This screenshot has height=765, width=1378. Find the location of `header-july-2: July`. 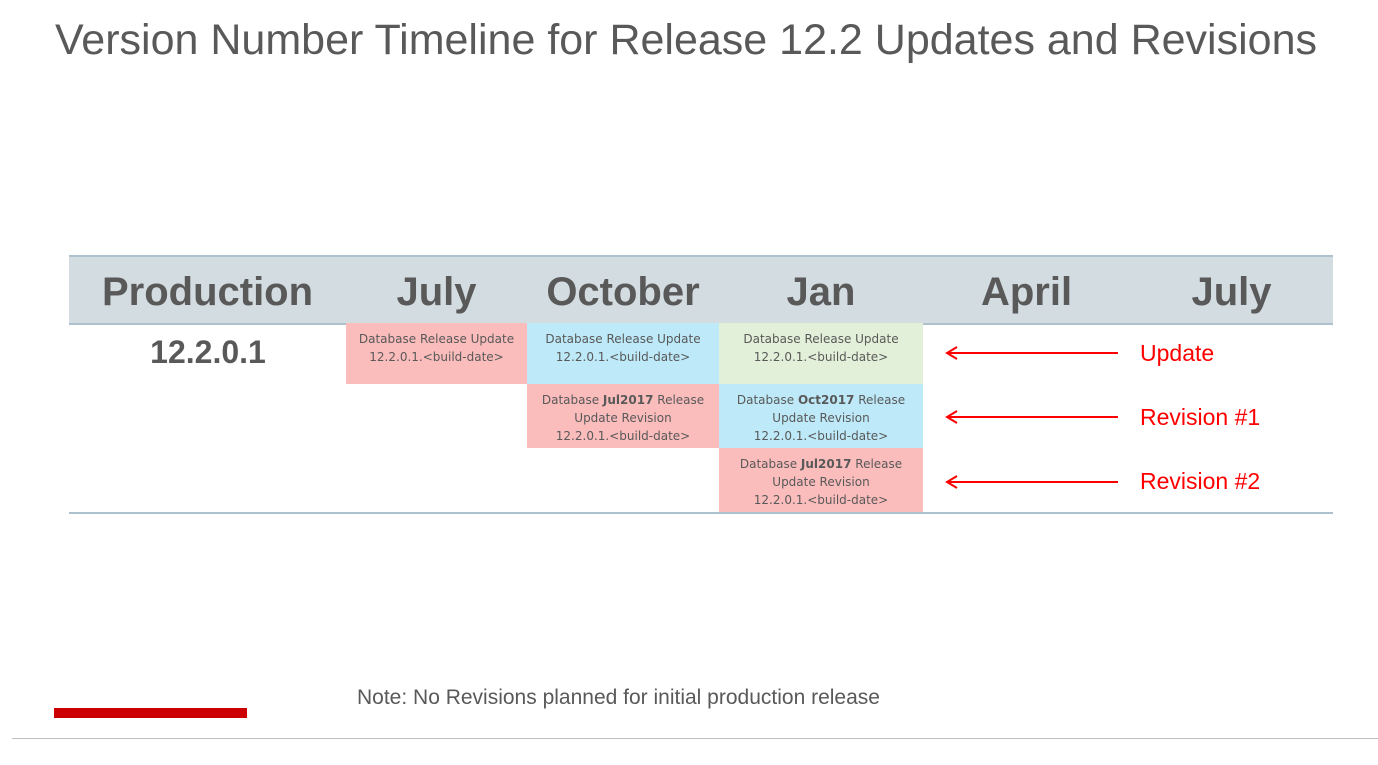

header-july-2: July is located at coordinates (1231, 292).